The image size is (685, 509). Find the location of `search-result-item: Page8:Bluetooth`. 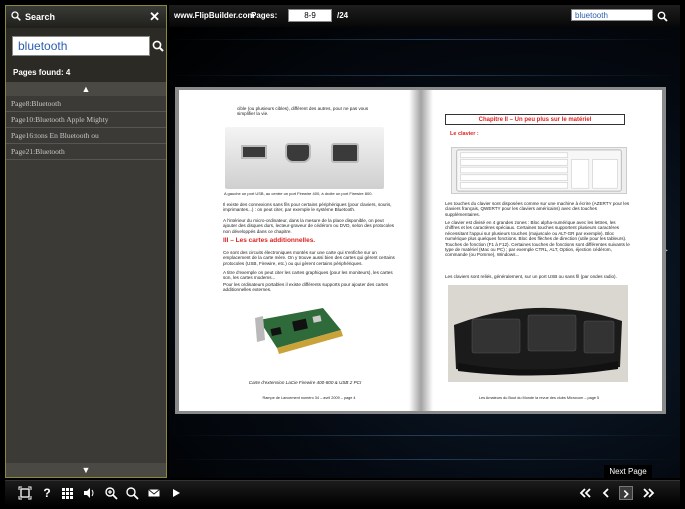

search-result-item: Page8:Bluetooth is located at coordinates (86, 104).